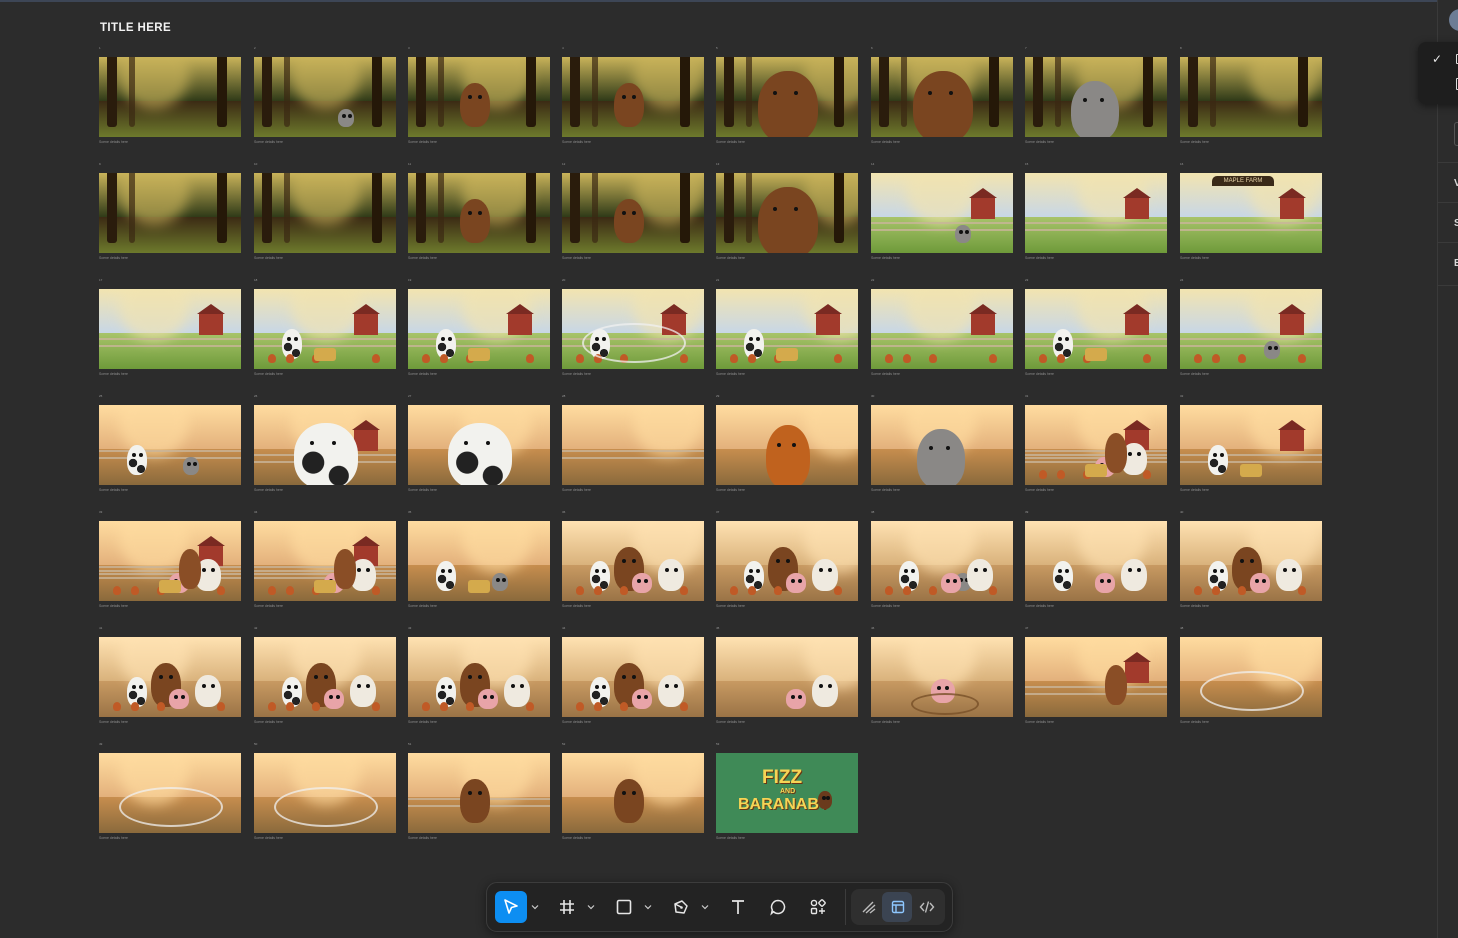  Describe the element at coordinates (778, 907) in the screenshot. I see `comment-tool-button` at that location.